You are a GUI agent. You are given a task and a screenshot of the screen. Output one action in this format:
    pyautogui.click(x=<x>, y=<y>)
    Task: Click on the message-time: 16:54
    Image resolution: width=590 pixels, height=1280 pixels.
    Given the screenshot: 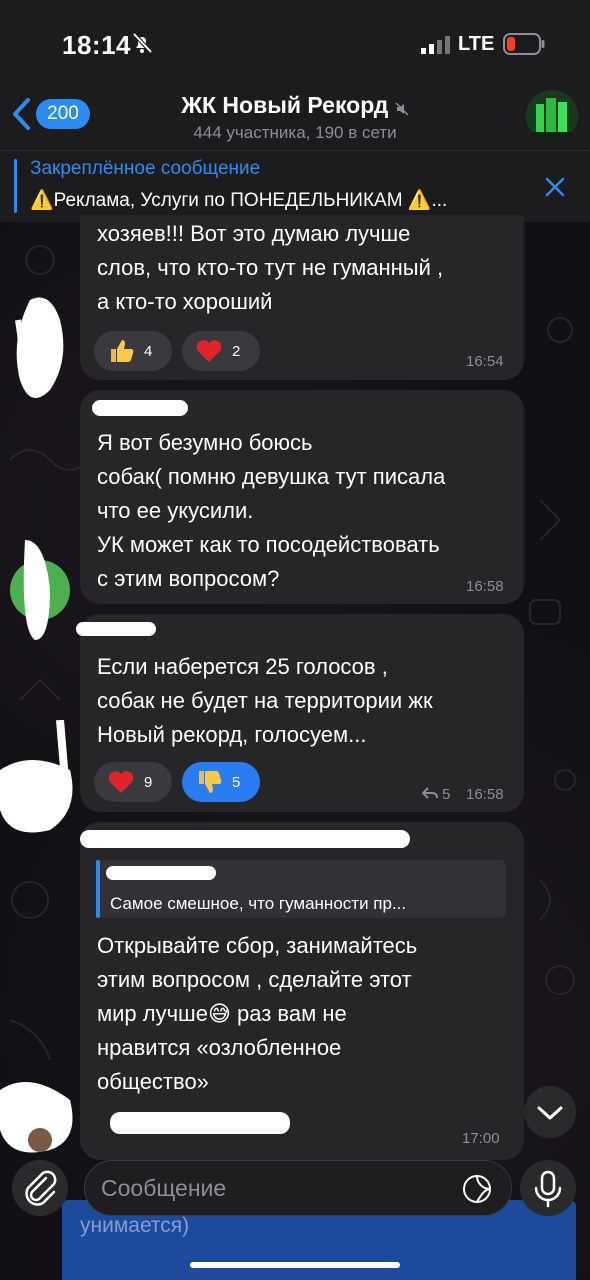 What is the action you would take?
    pyautogui.click(x=485, y=361)
    